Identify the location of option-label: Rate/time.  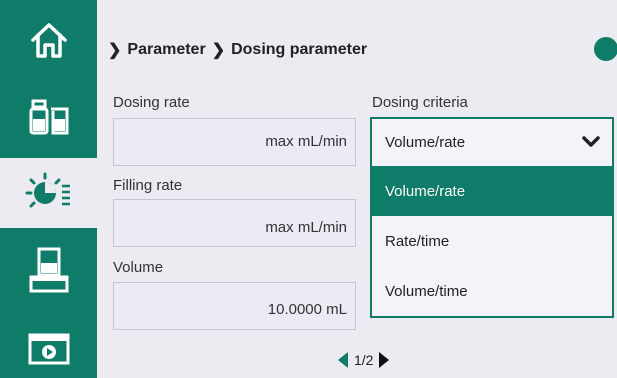
(417, 241).